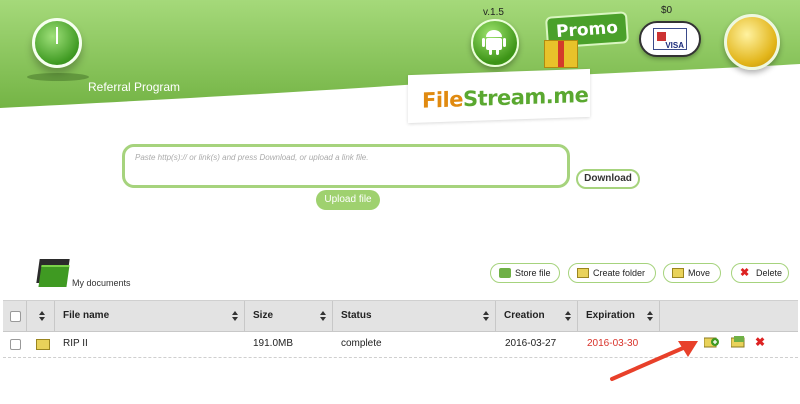 Image resolution: width=800 pixels, height=404 pixels. Describe the element at coordinates (619, 316) in the screenshot. I see `column-header-expiration: Expiration` at that location.